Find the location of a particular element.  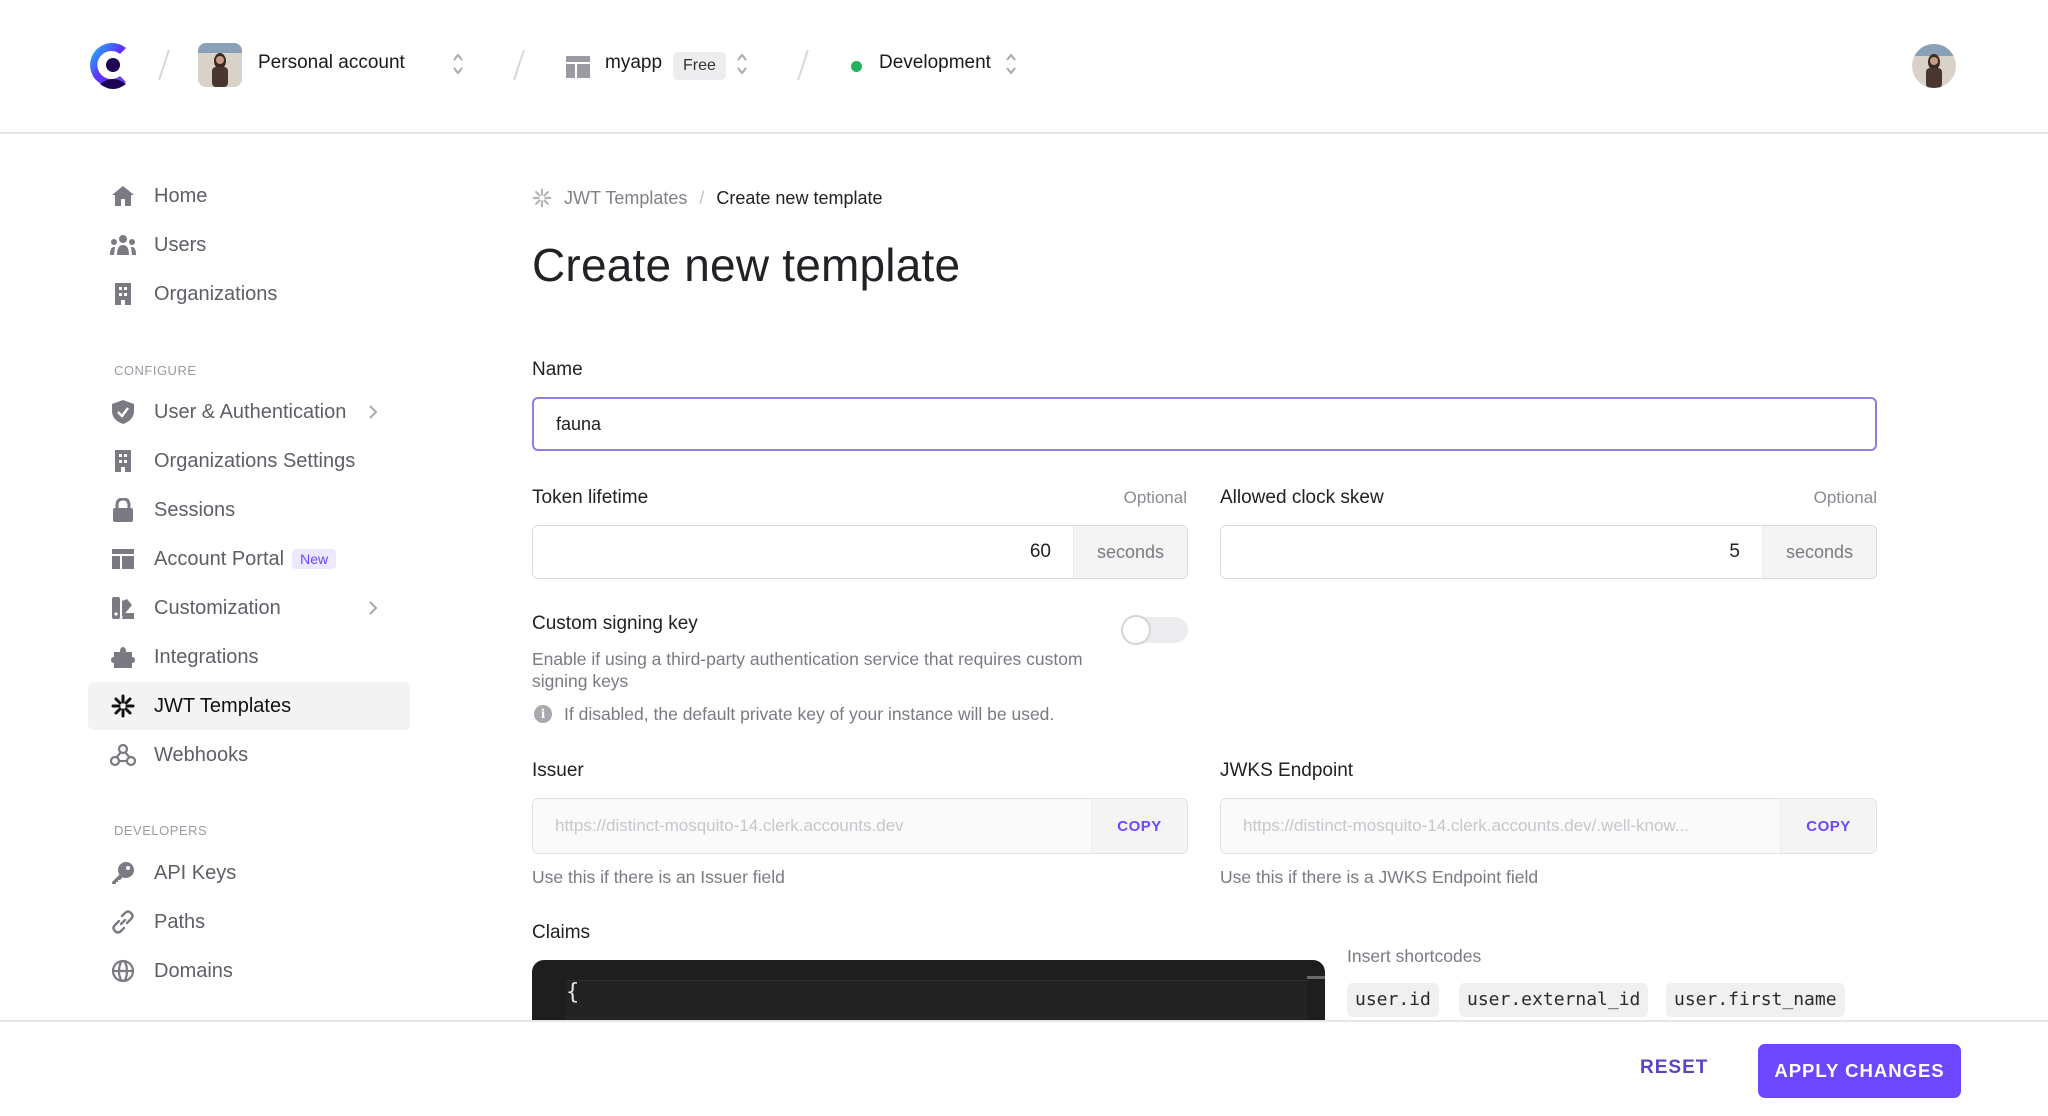

sidebar-item-jwt-templates: JWT Templates is located at coordinates (249, 706).